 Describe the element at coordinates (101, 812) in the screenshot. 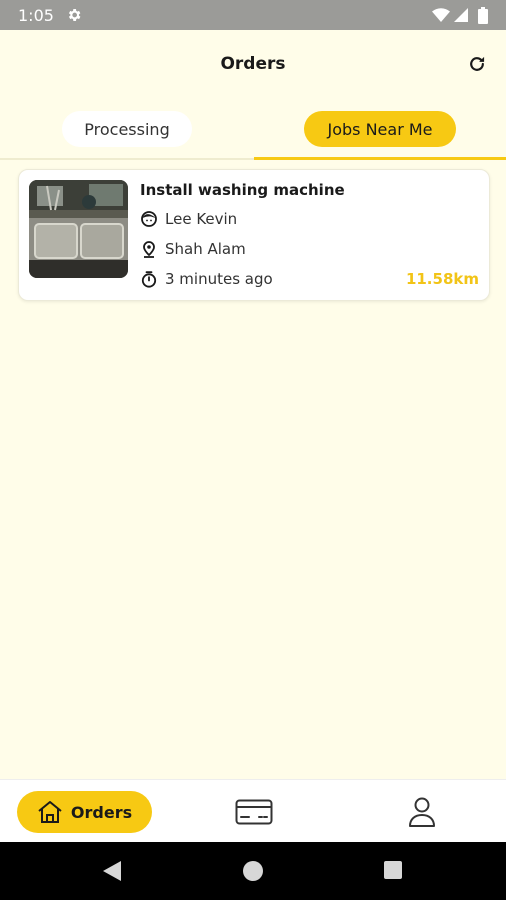

I see `nav-orders-label: Orders` at that location.